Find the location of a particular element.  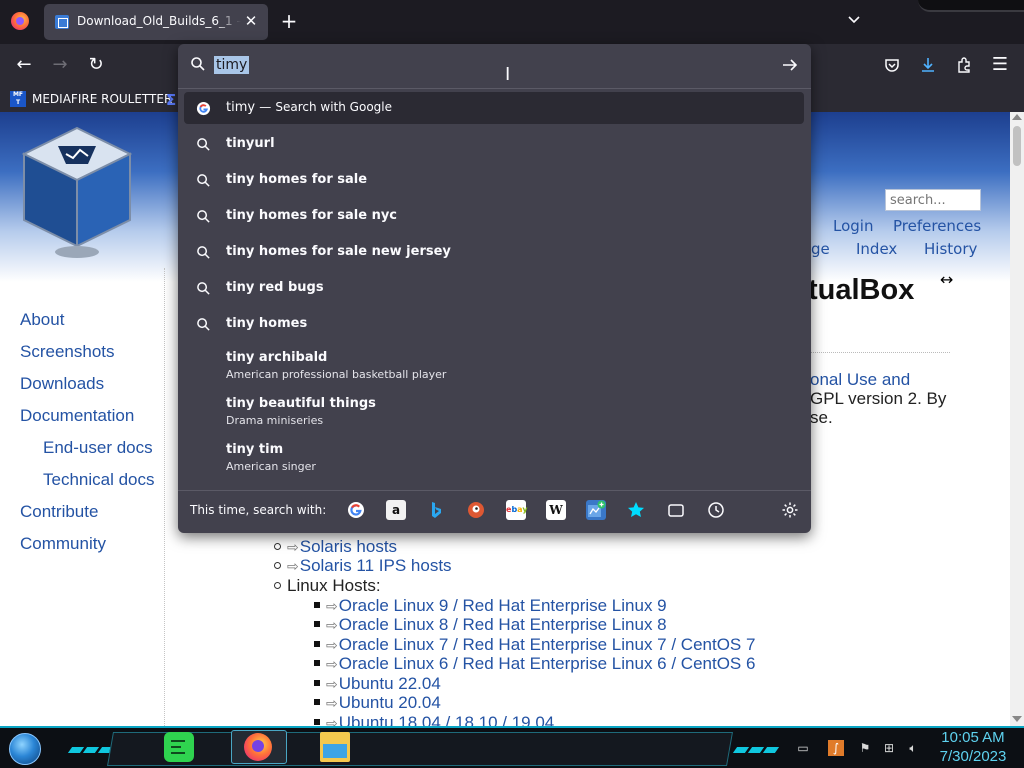

downloads-button is located at coordinates (928, 65).